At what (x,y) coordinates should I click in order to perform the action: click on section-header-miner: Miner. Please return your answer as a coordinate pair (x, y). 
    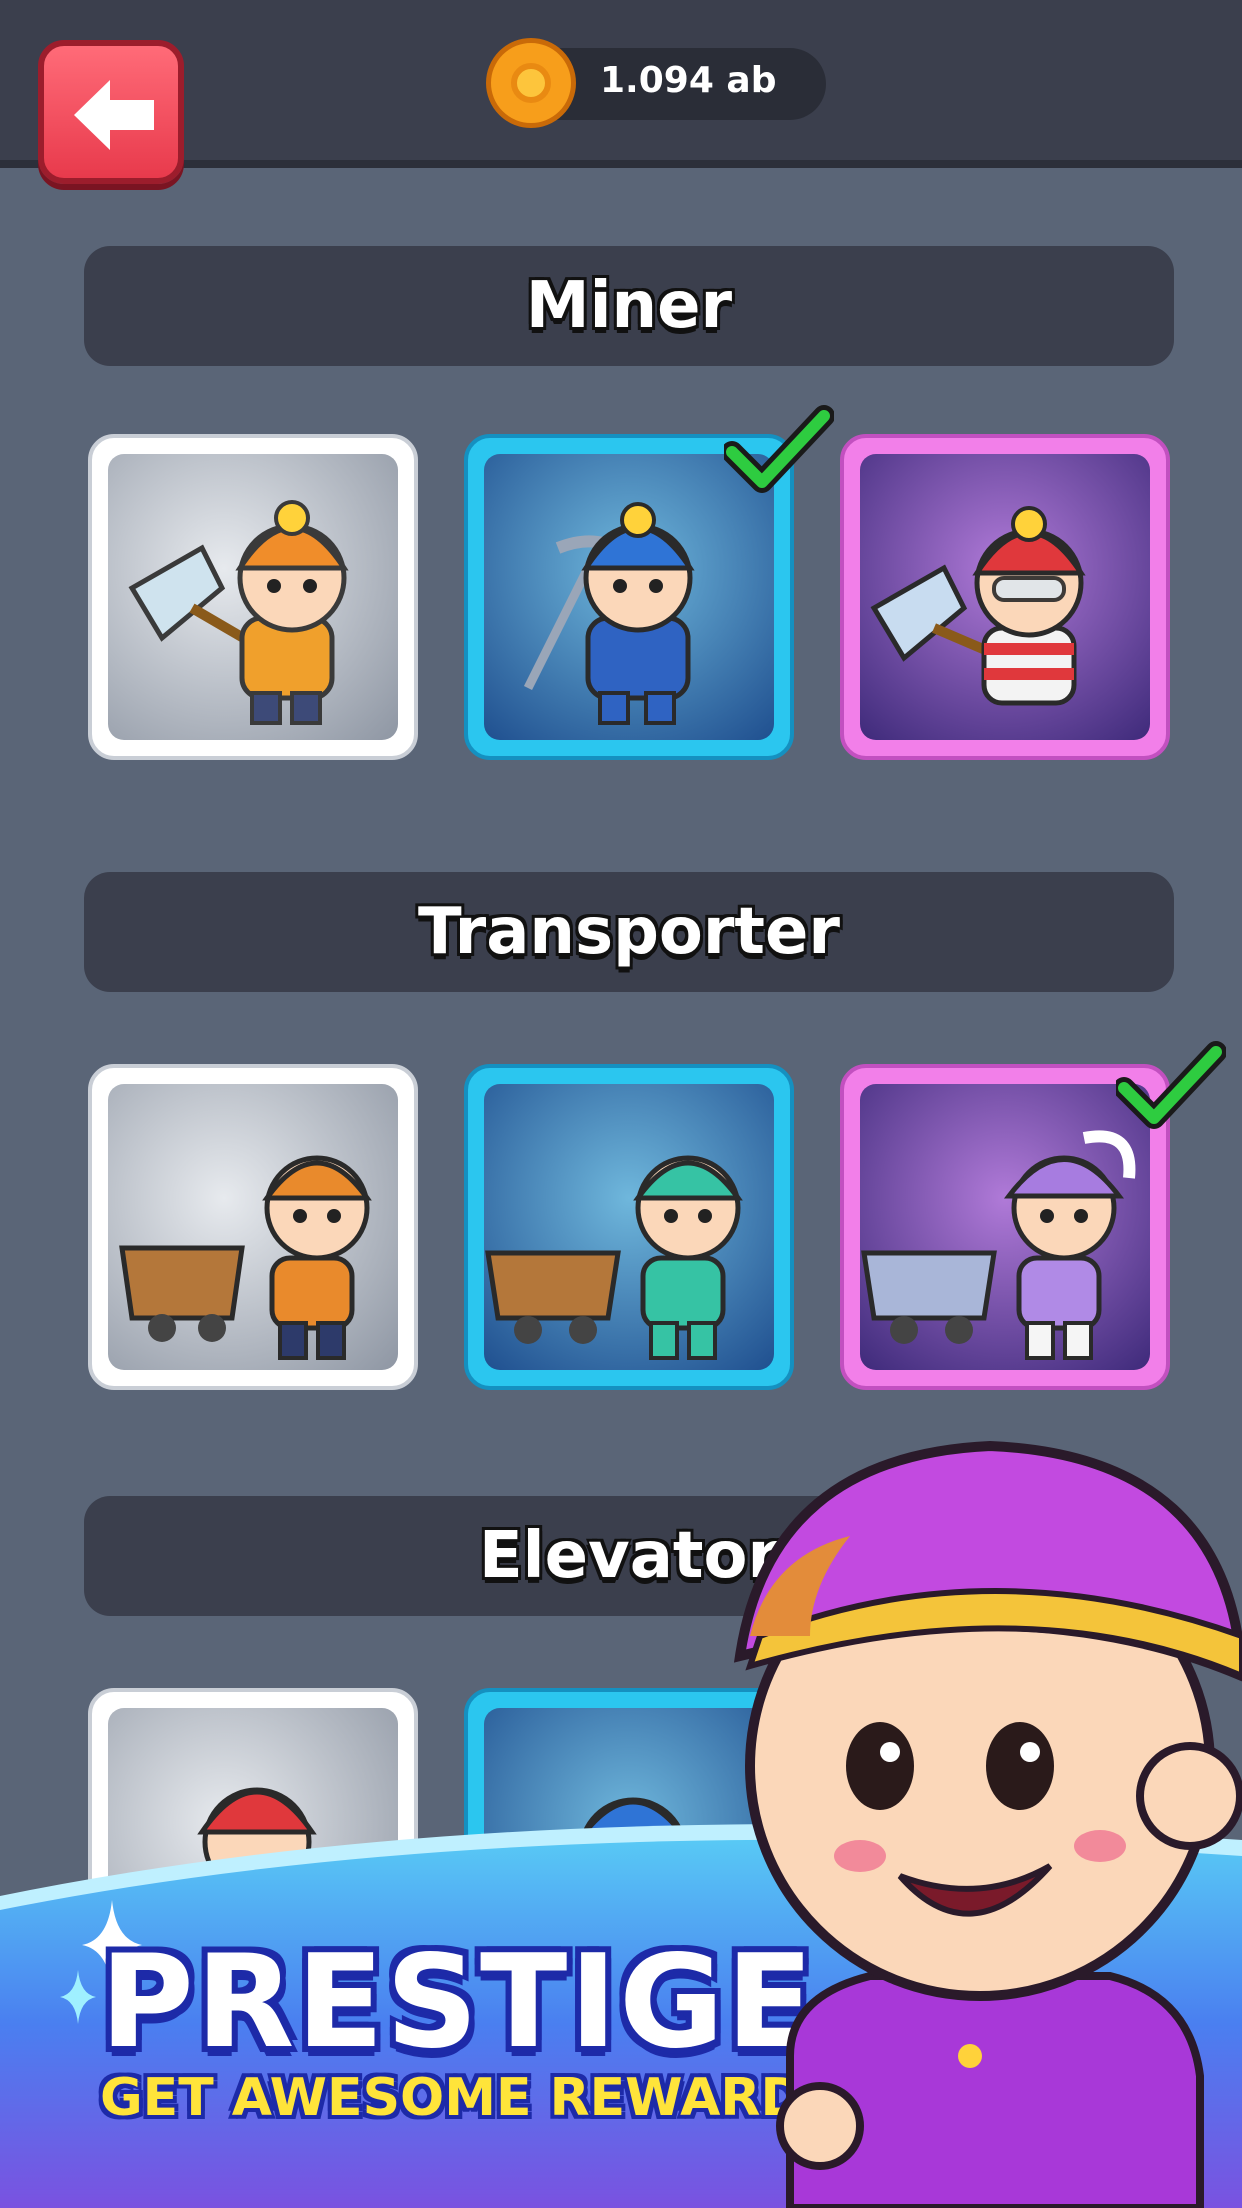
    Looking at the image, I should click on (629, 306).